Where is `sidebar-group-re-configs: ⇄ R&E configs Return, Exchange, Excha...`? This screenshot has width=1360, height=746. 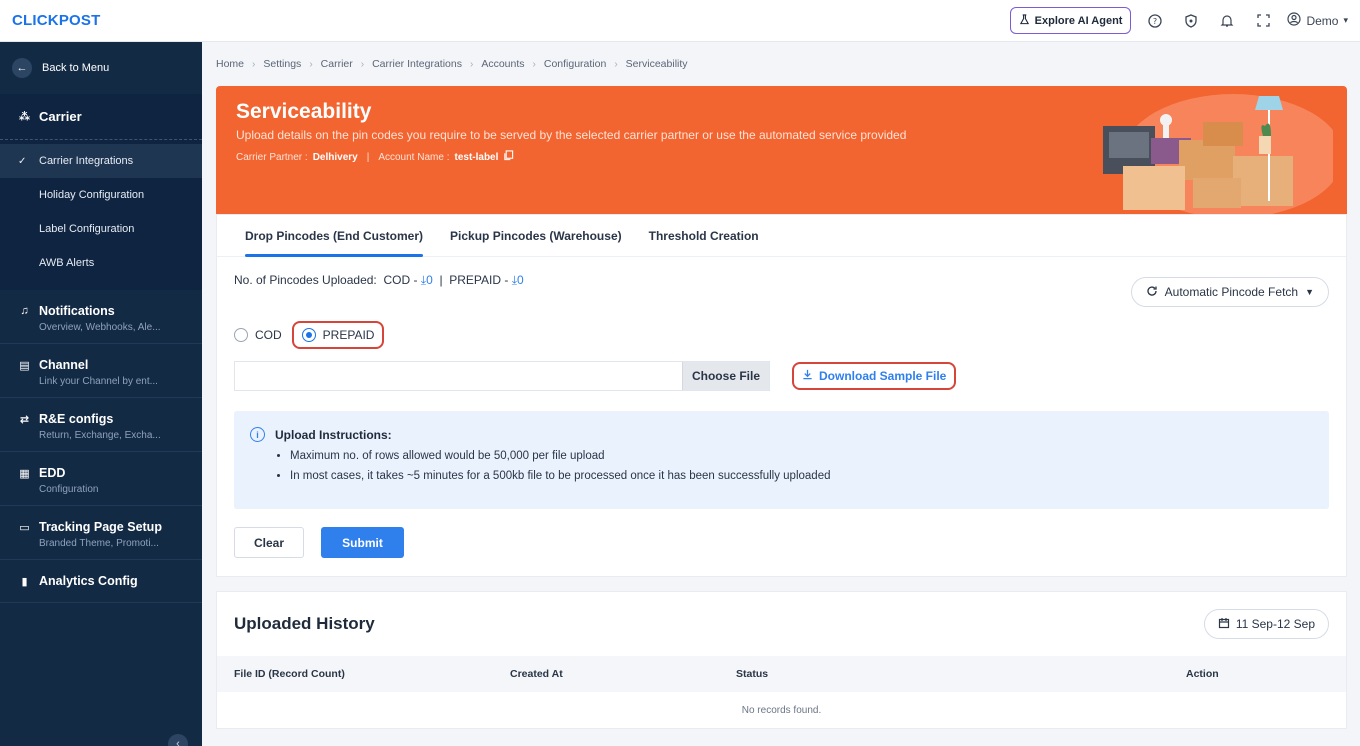
sidebar-group-re-configs: ⇄ R&E configs Return, Exchange, Excha... is located at coordinates (101, 425).